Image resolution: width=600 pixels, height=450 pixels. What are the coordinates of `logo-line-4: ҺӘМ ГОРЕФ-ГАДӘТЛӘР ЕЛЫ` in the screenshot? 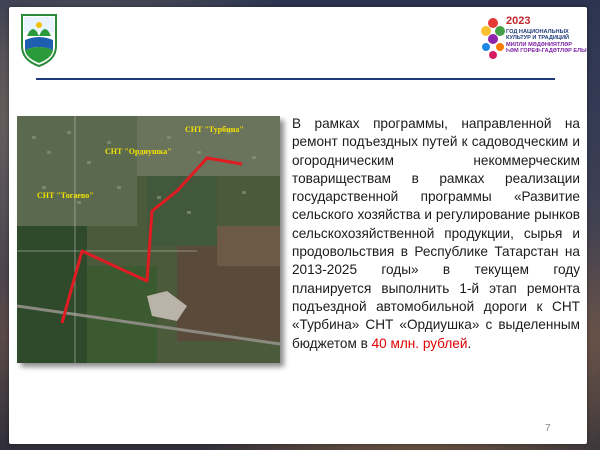 It's located at (546, 51).